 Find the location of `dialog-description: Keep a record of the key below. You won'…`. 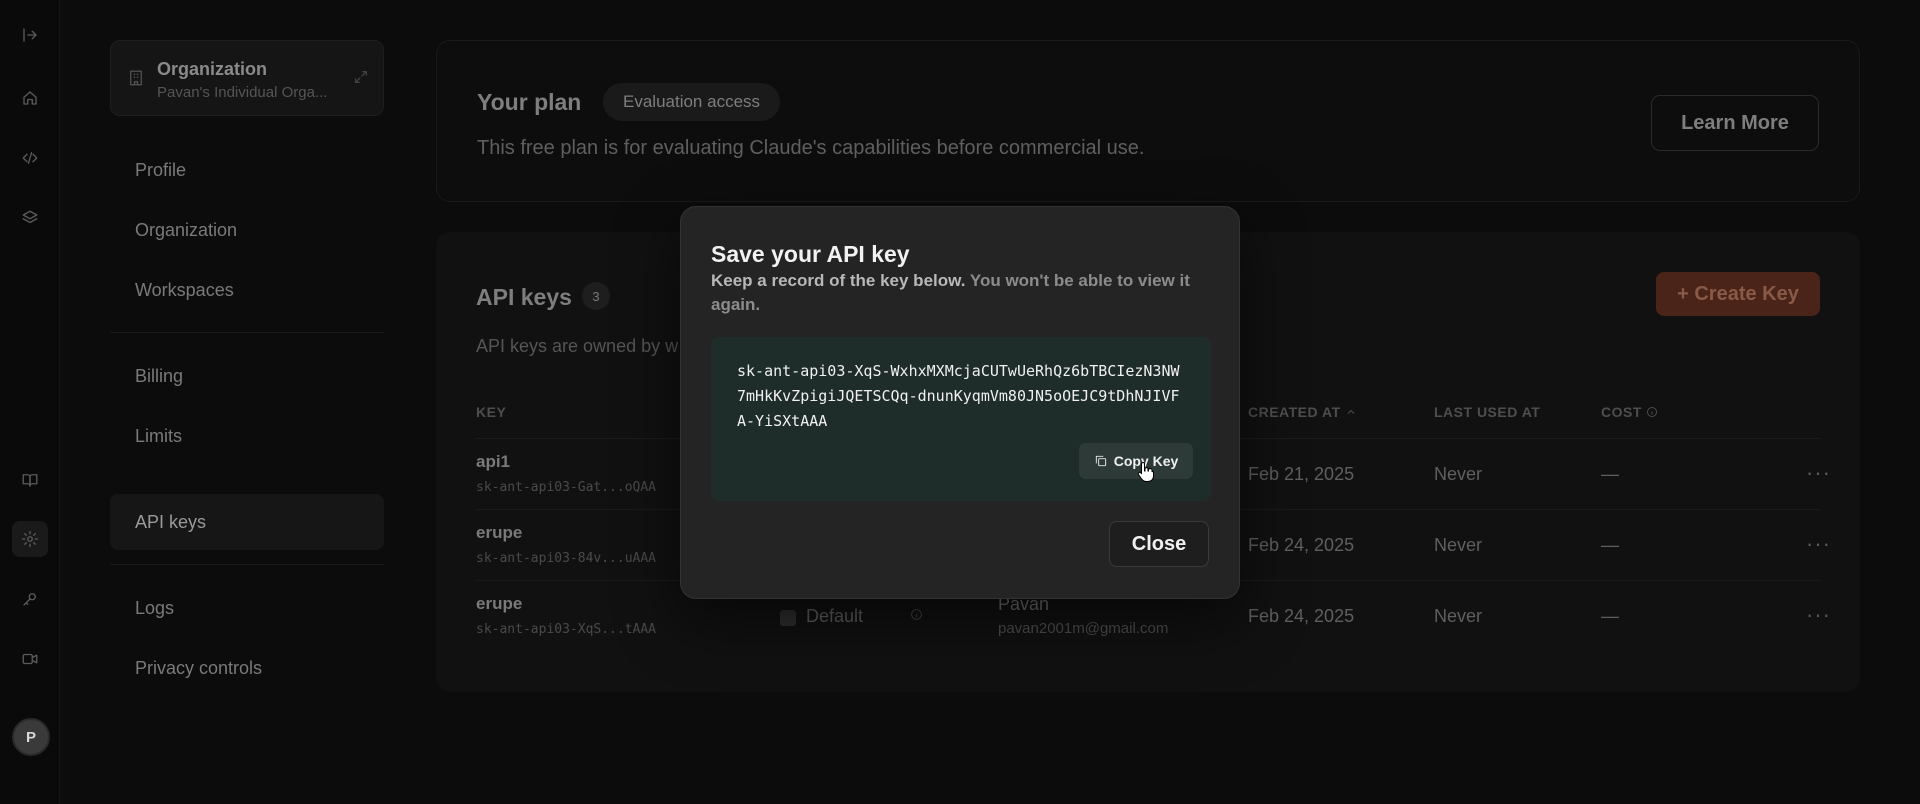

dialog-description: Keep a record of the key below. You won'… is located at coordinates (961, 293).